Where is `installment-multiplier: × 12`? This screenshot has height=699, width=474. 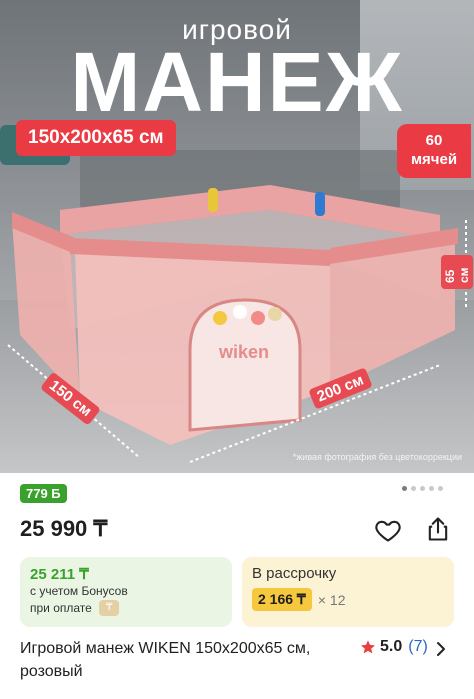 installment-multiplier: × 12 is located at coordinates (331, 599).